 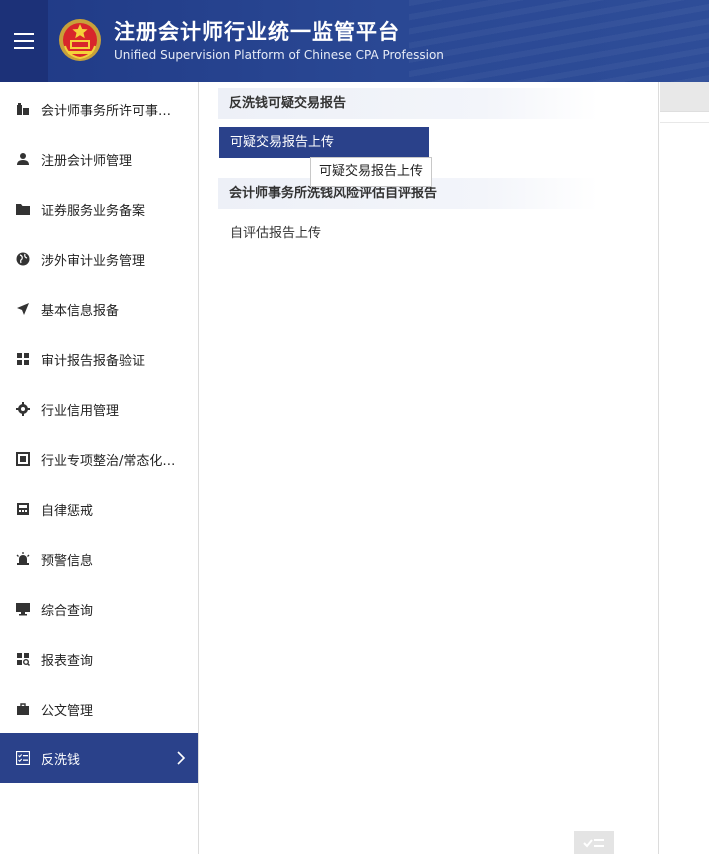 I want to click on float-action-button, so click(x=594, y=842).